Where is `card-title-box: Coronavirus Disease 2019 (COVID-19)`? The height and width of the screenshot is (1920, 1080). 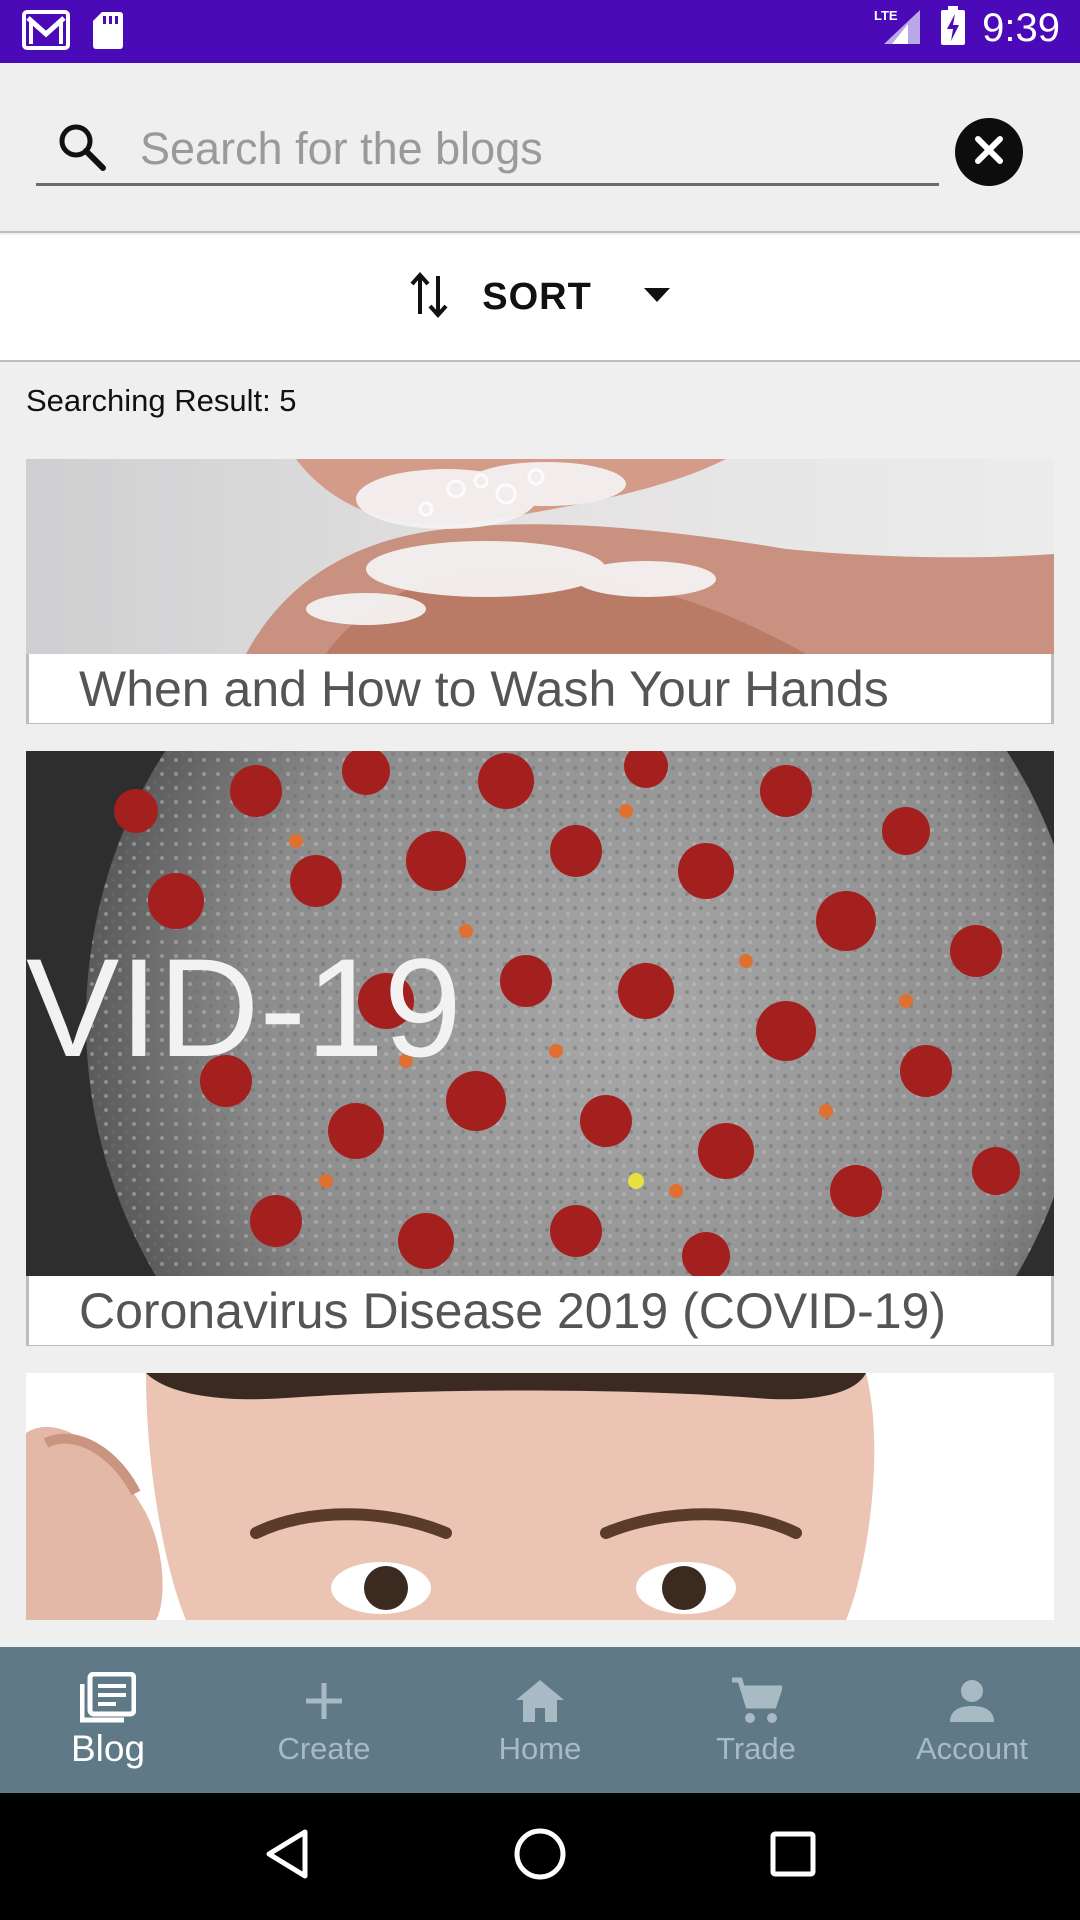
card-title-box: Coronavirus Disease 2019 (COVID-19) is located at coordinates (540, 1311).